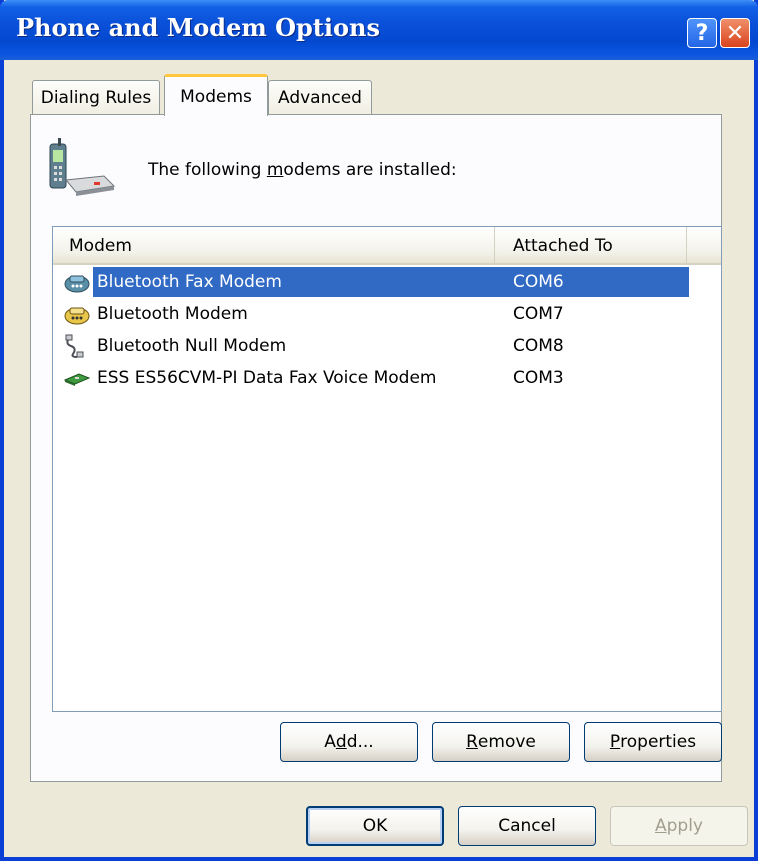 The height and width of the screenshot is (861, 758). I want to click on attached-port: COM7, so click(538, 314).